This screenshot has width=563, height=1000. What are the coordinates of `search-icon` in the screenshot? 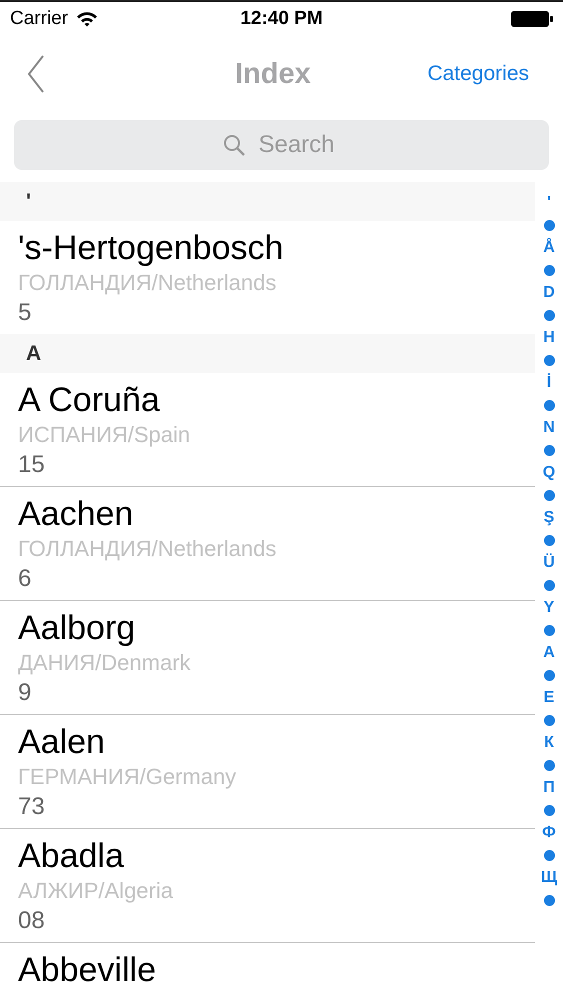 It's located at (234, 145).